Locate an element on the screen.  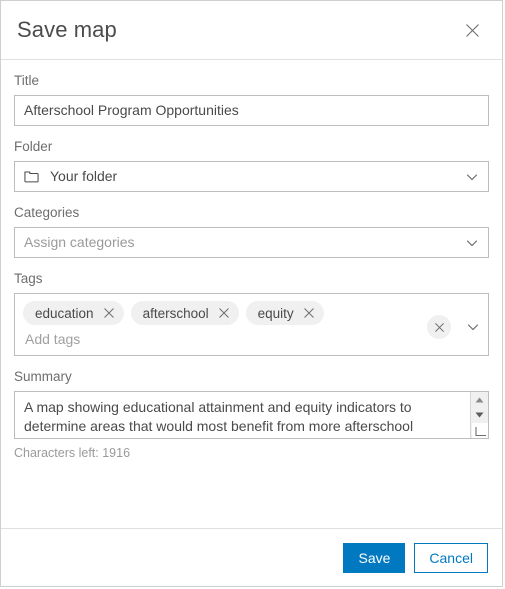
folder-field-group: Folder Your folder is located at coordinates (251, 165).